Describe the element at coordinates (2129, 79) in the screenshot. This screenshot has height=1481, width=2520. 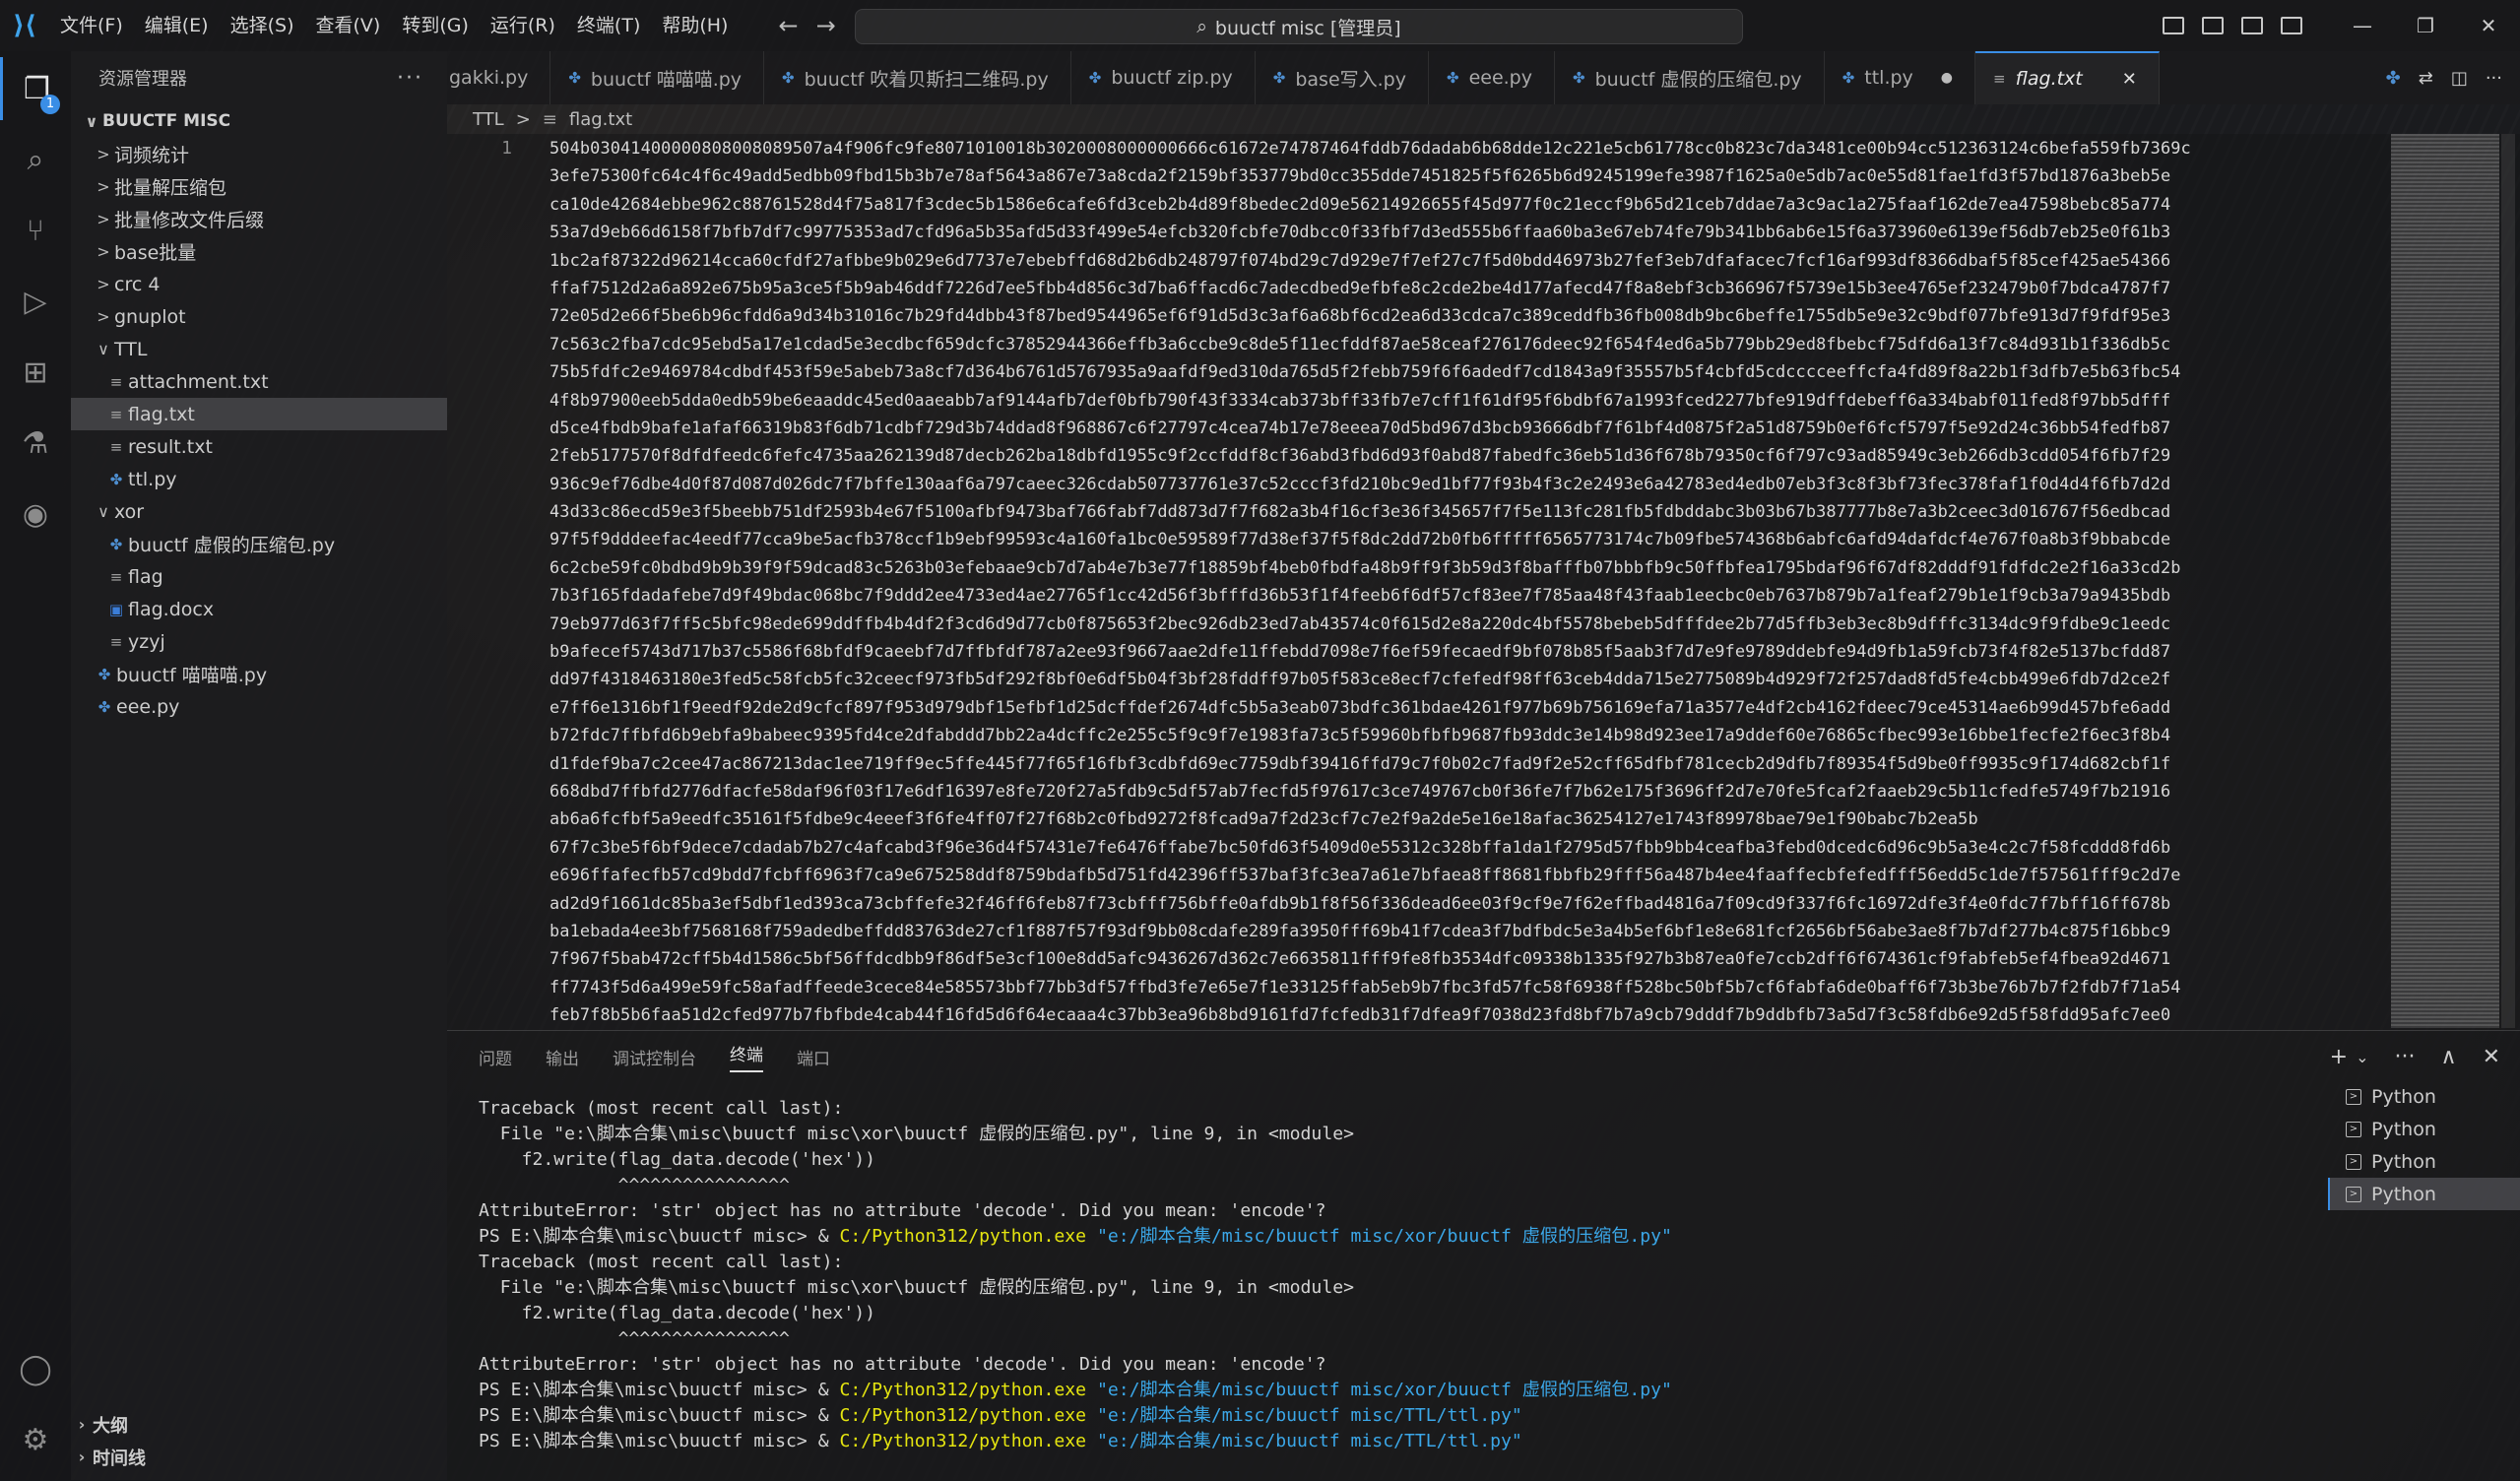
I see `close-tab-icon: ✕` at that location.